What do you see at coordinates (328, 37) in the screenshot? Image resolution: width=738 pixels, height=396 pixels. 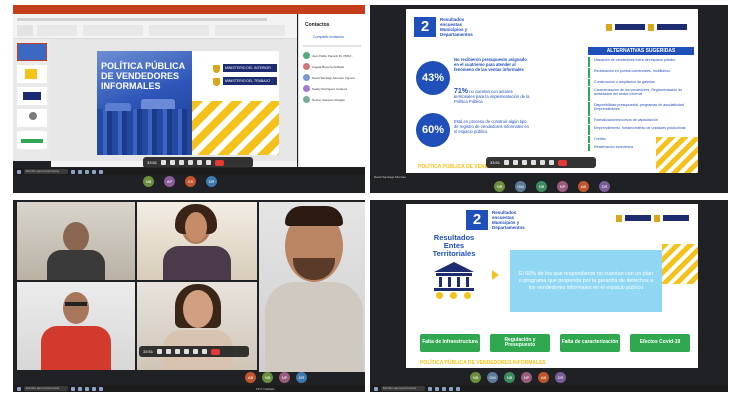 I see `share-invite-button: Compartir invitación` at bounding box center [328, 37].